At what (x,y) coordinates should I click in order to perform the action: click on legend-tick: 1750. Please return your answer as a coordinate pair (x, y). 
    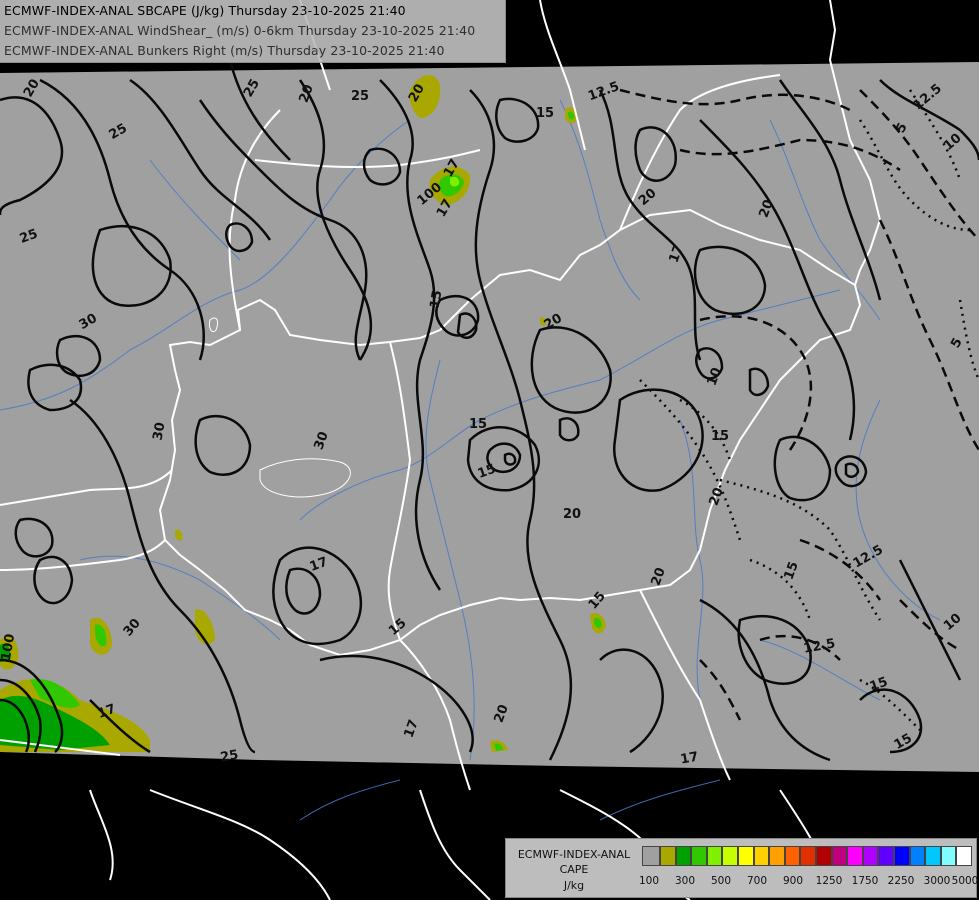
    Looking at the image, I should click on (865, 881).